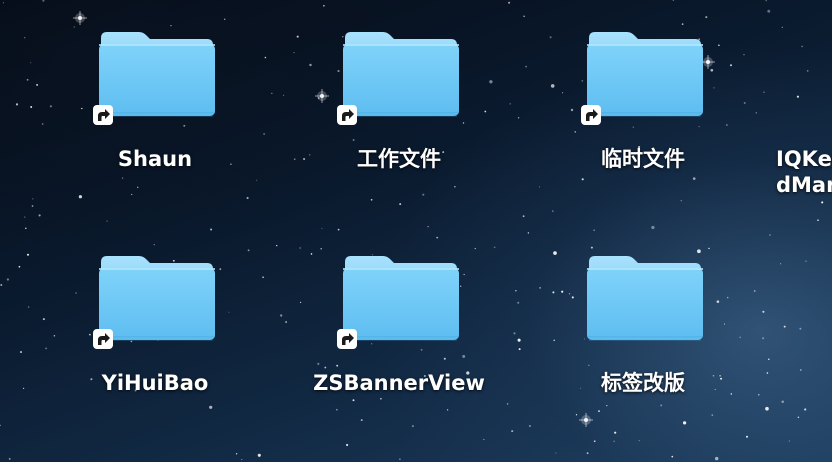 The width and height of the screenshot is (832, 462). Describe the element at coordinates (399, 383) in the screenshot. I see `item-label: ZSBannerView` at that location.